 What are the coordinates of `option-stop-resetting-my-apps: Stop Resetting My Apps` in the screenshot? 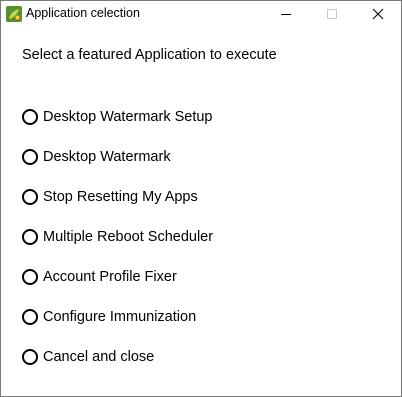 It's located at (110, 197).